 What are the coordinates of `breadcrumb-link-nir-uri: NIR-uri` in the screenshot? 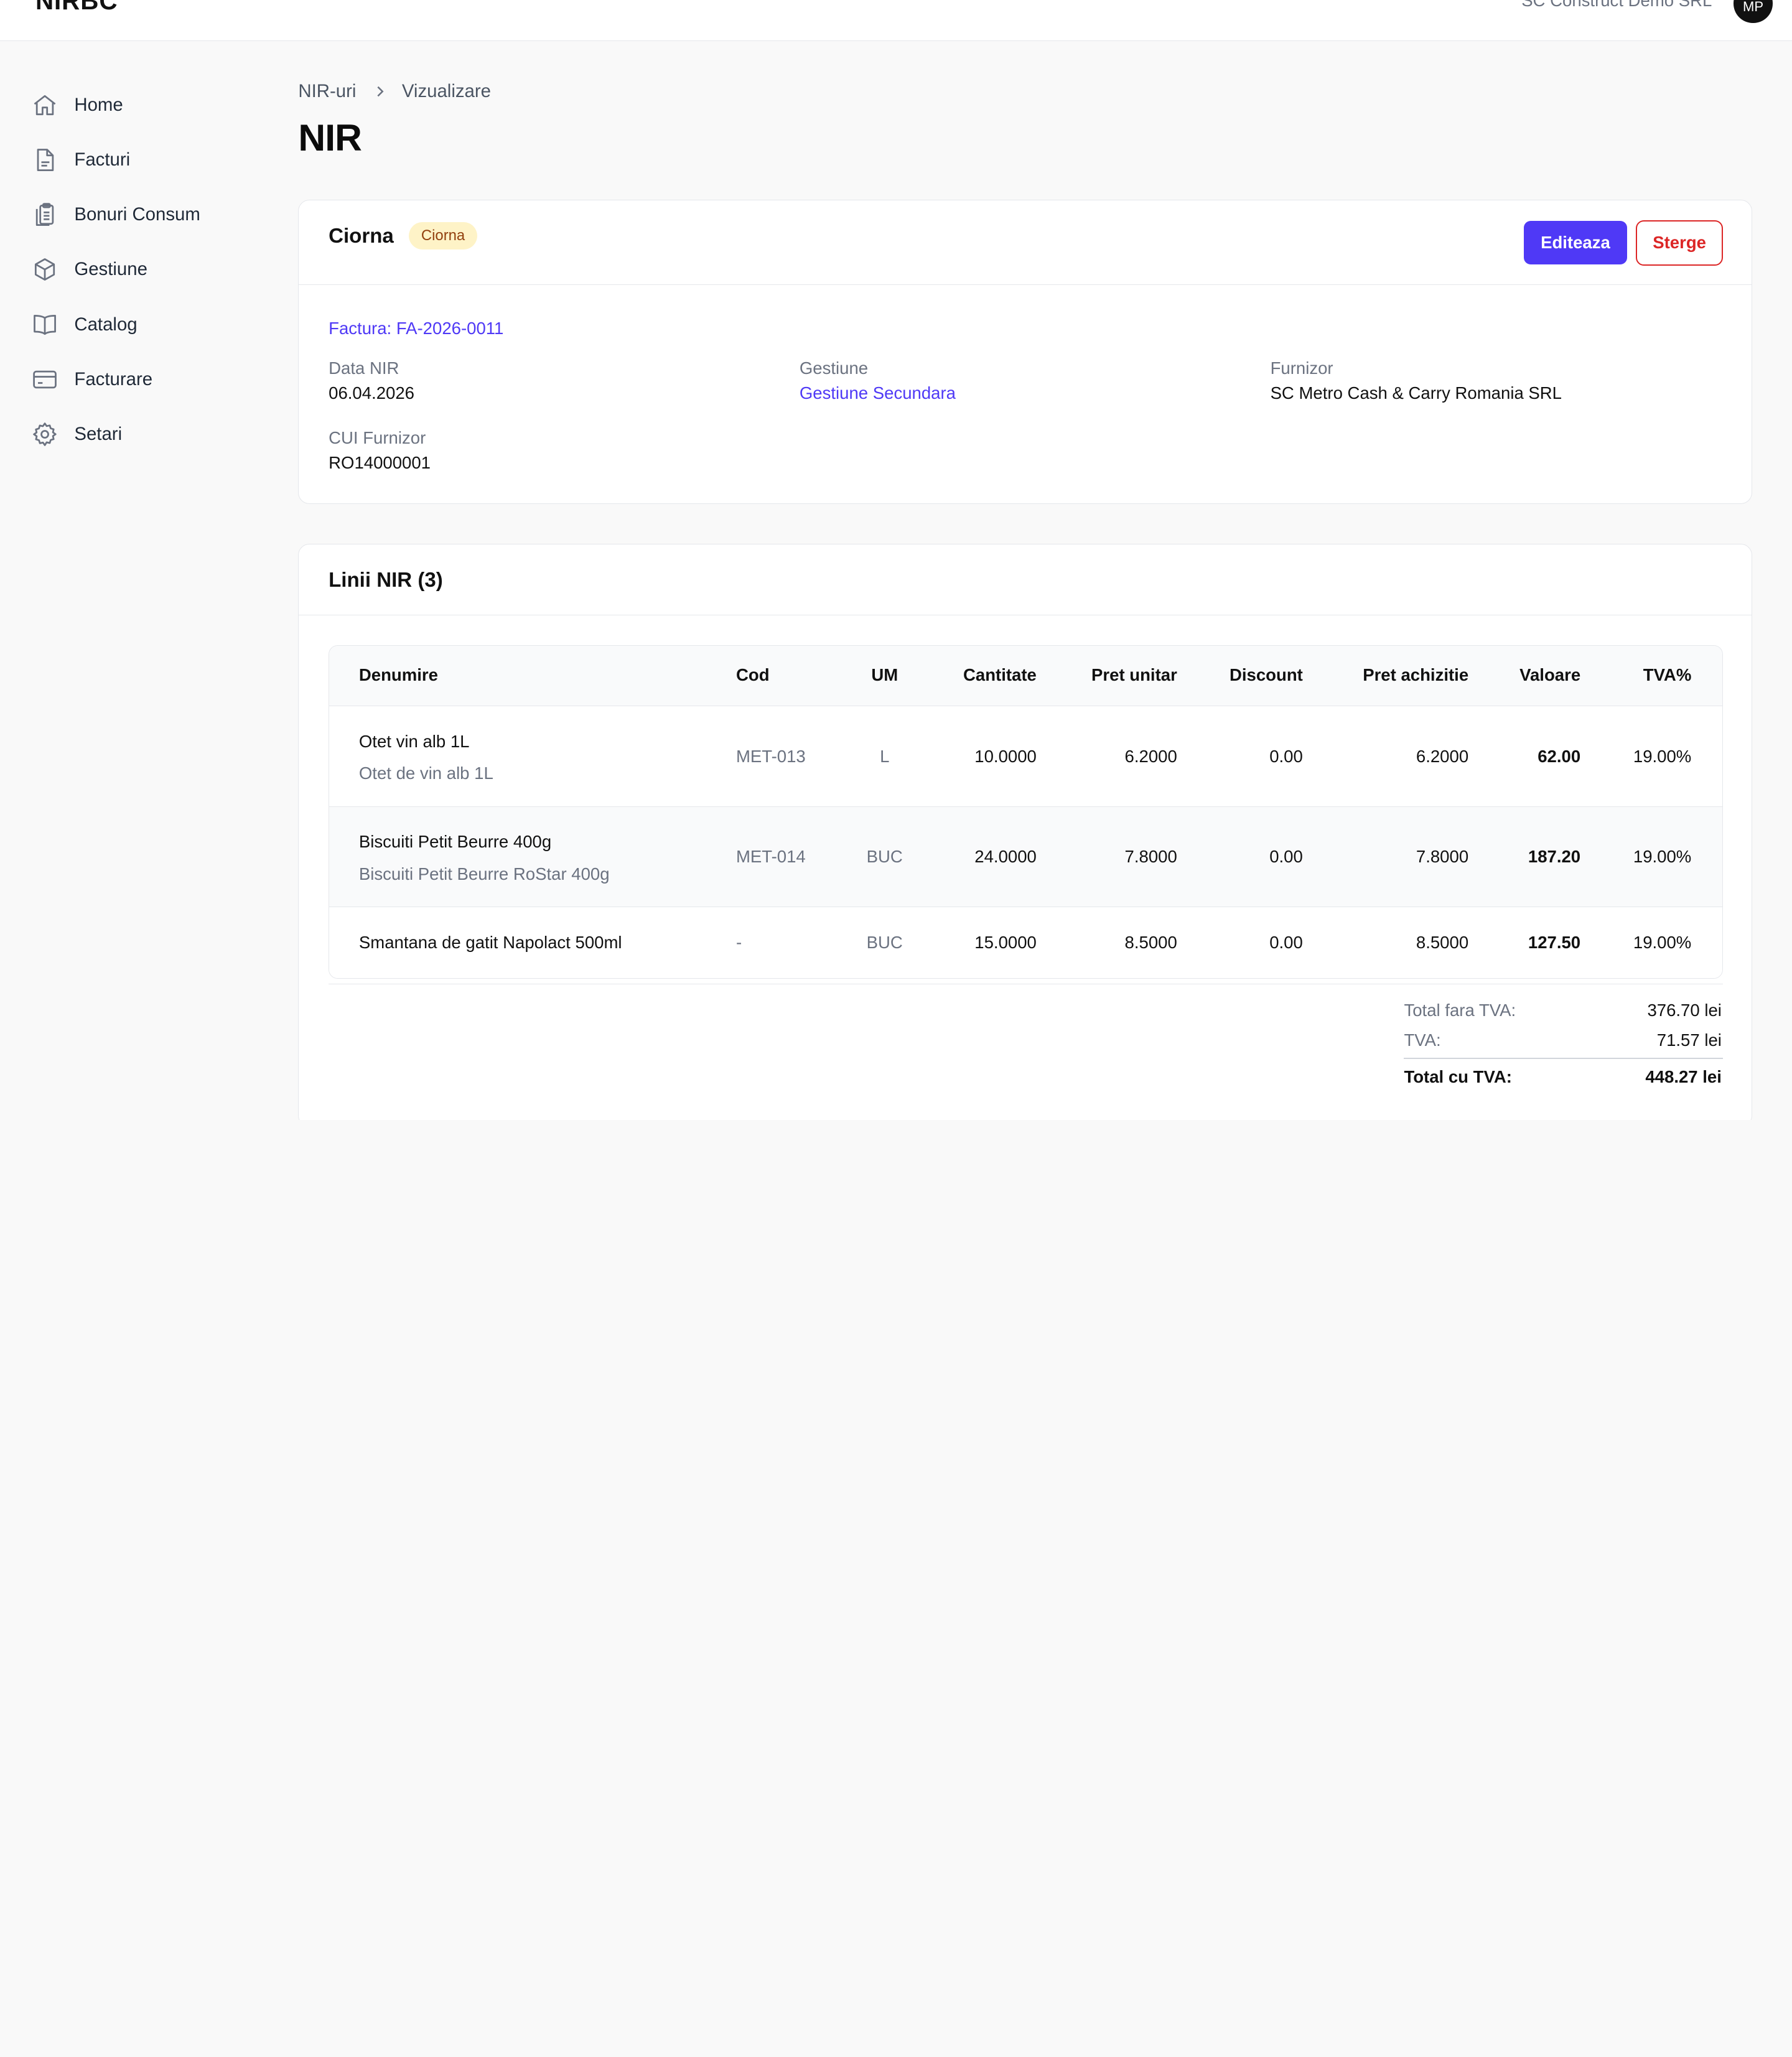 It's located at (327, 91).